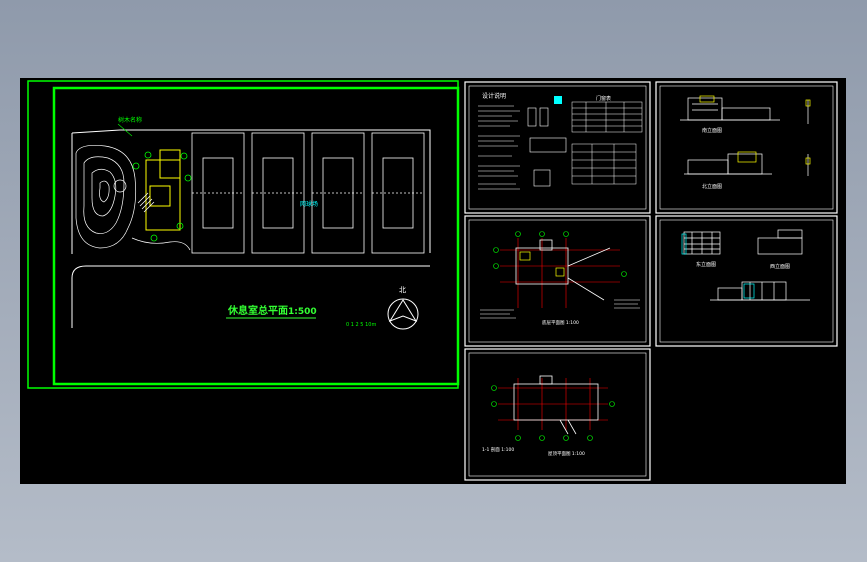 This screenshot has height=562, width=867. I want to click on court-label: 网球场, so click(309, 204).